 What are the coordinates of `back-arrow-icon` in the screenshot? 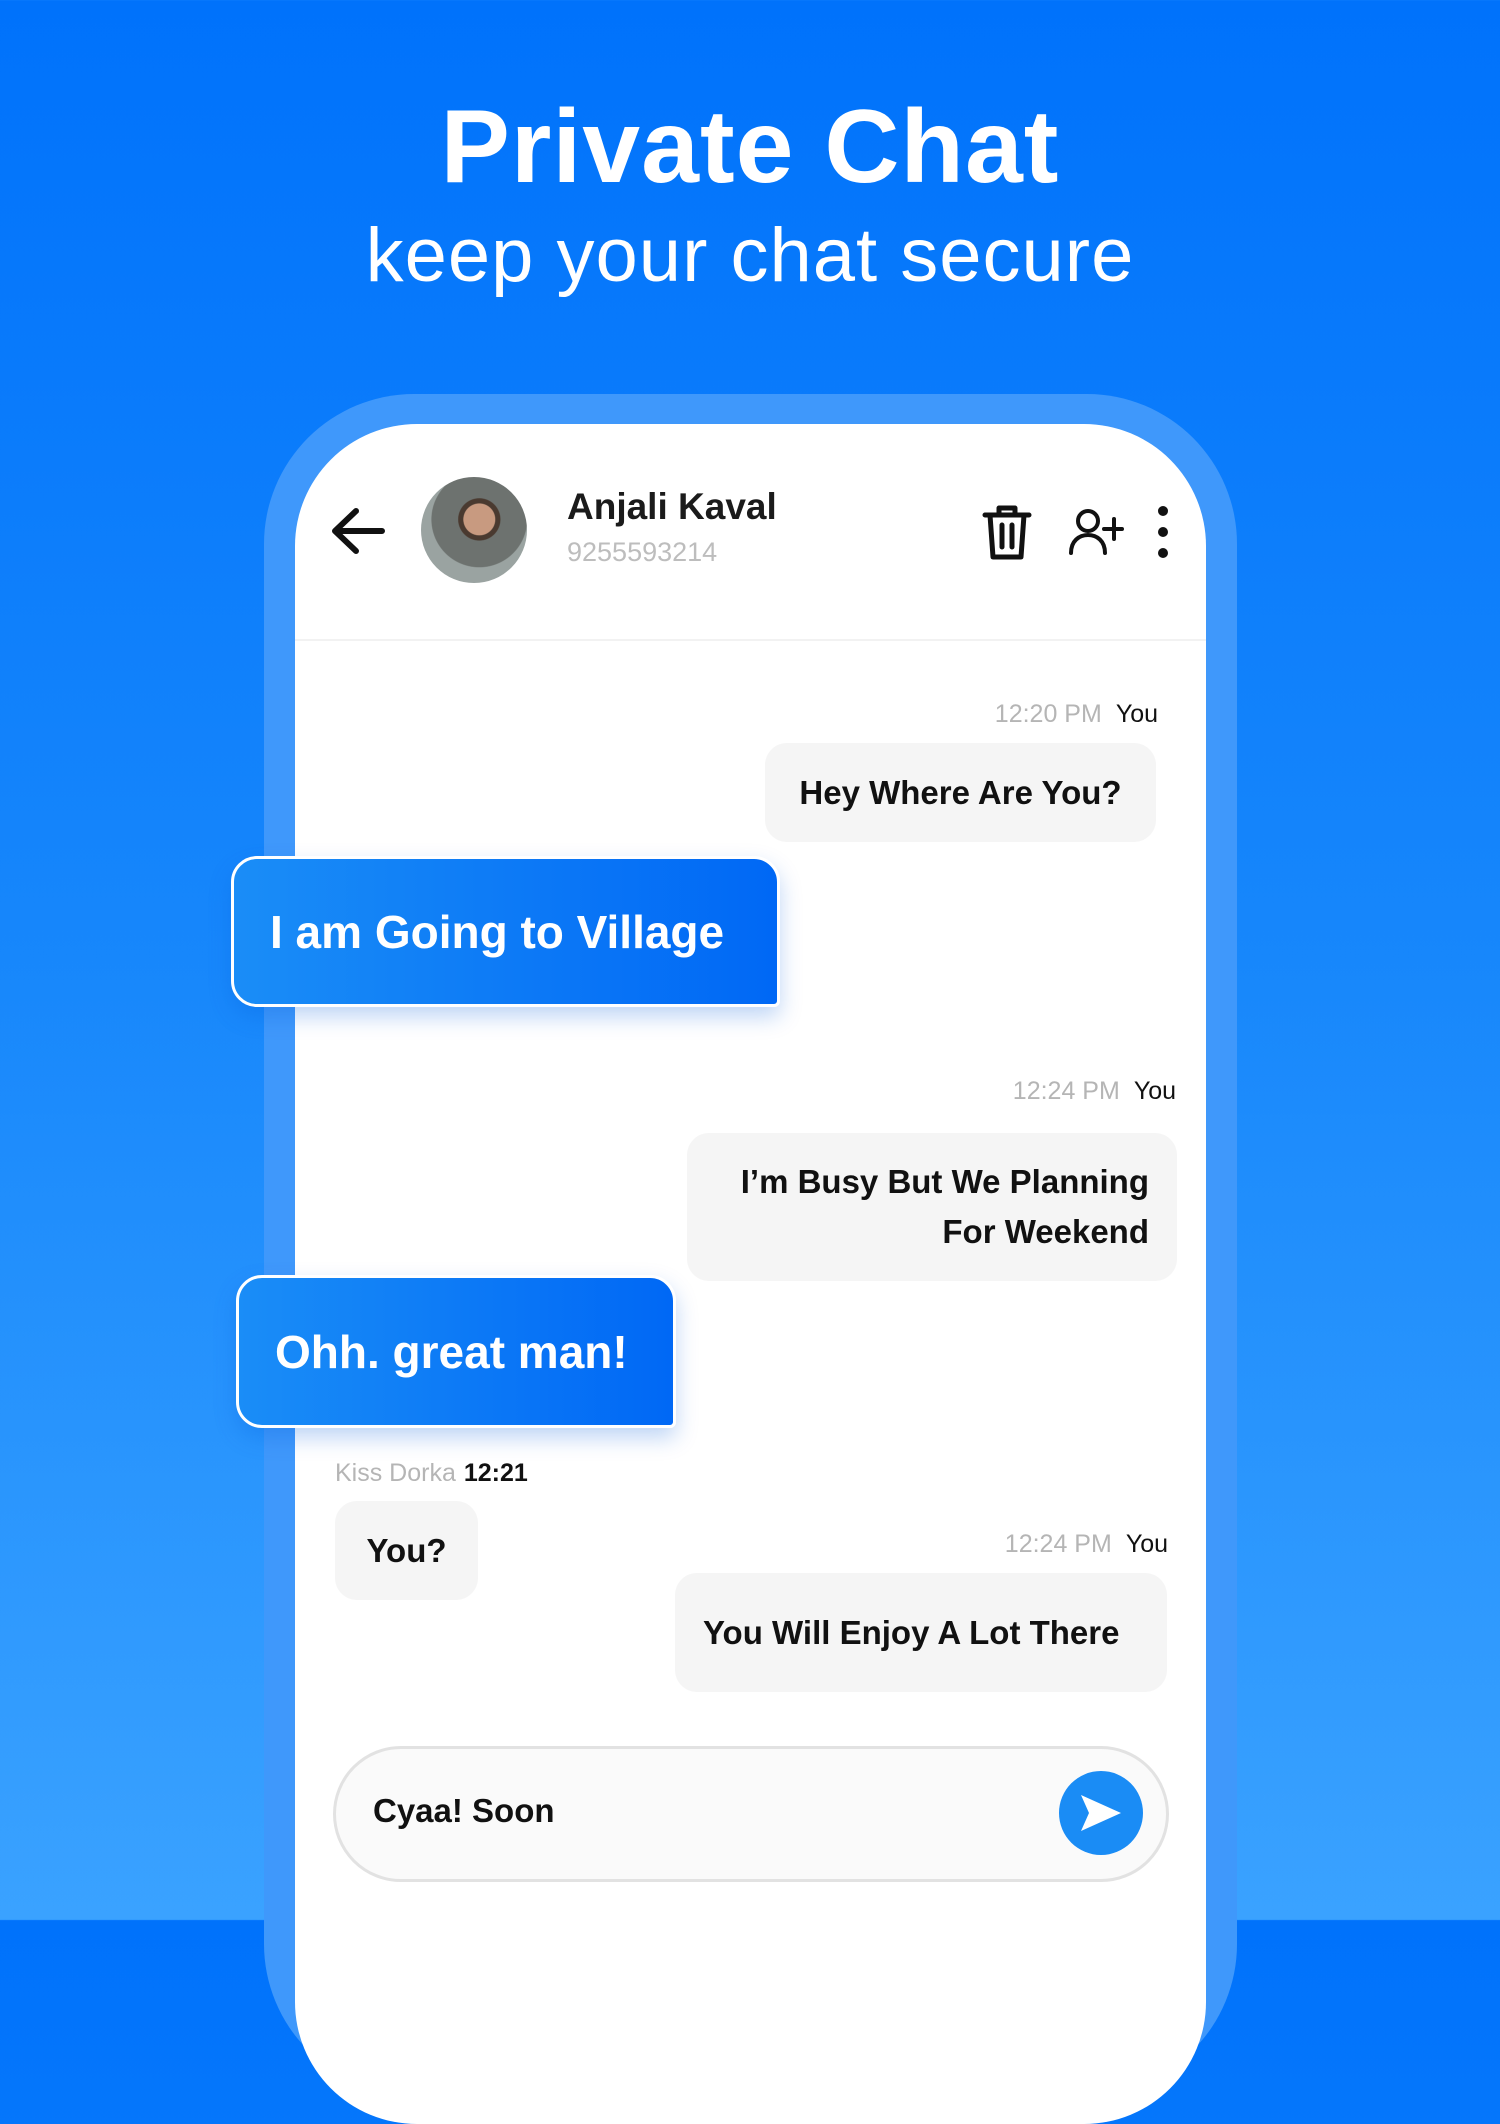 It's located at (358, 531).